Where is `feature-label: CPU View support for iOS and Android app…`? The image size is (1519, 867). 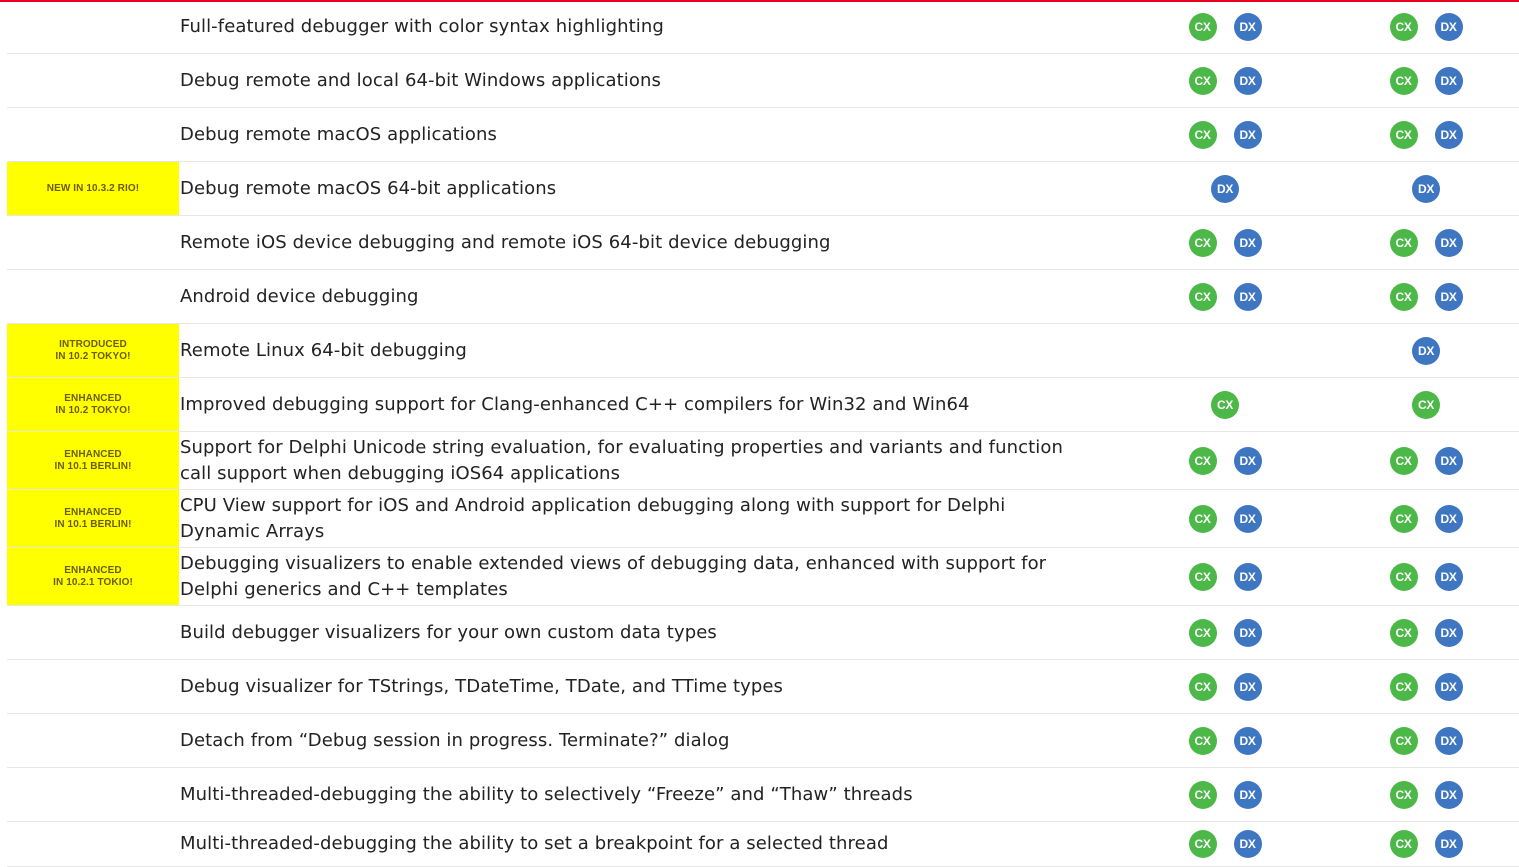
feature-label: CPU View support for iOS and Android app… is located at coordinates (593, 518).